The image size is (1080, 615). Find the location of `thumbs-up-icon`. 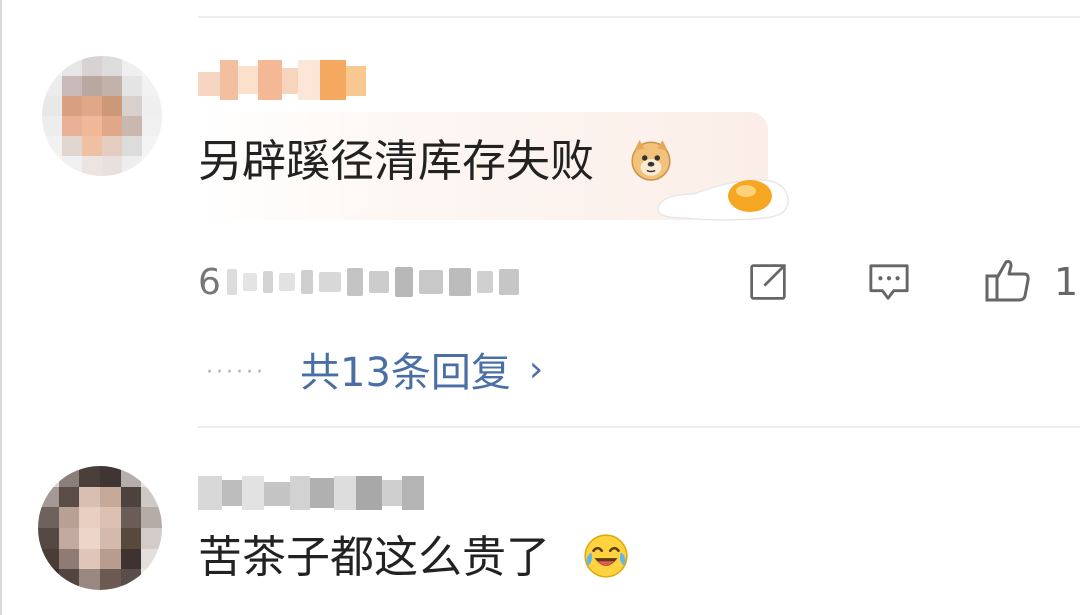

thumbs-up-icon is located at coordinates (1008, 280).